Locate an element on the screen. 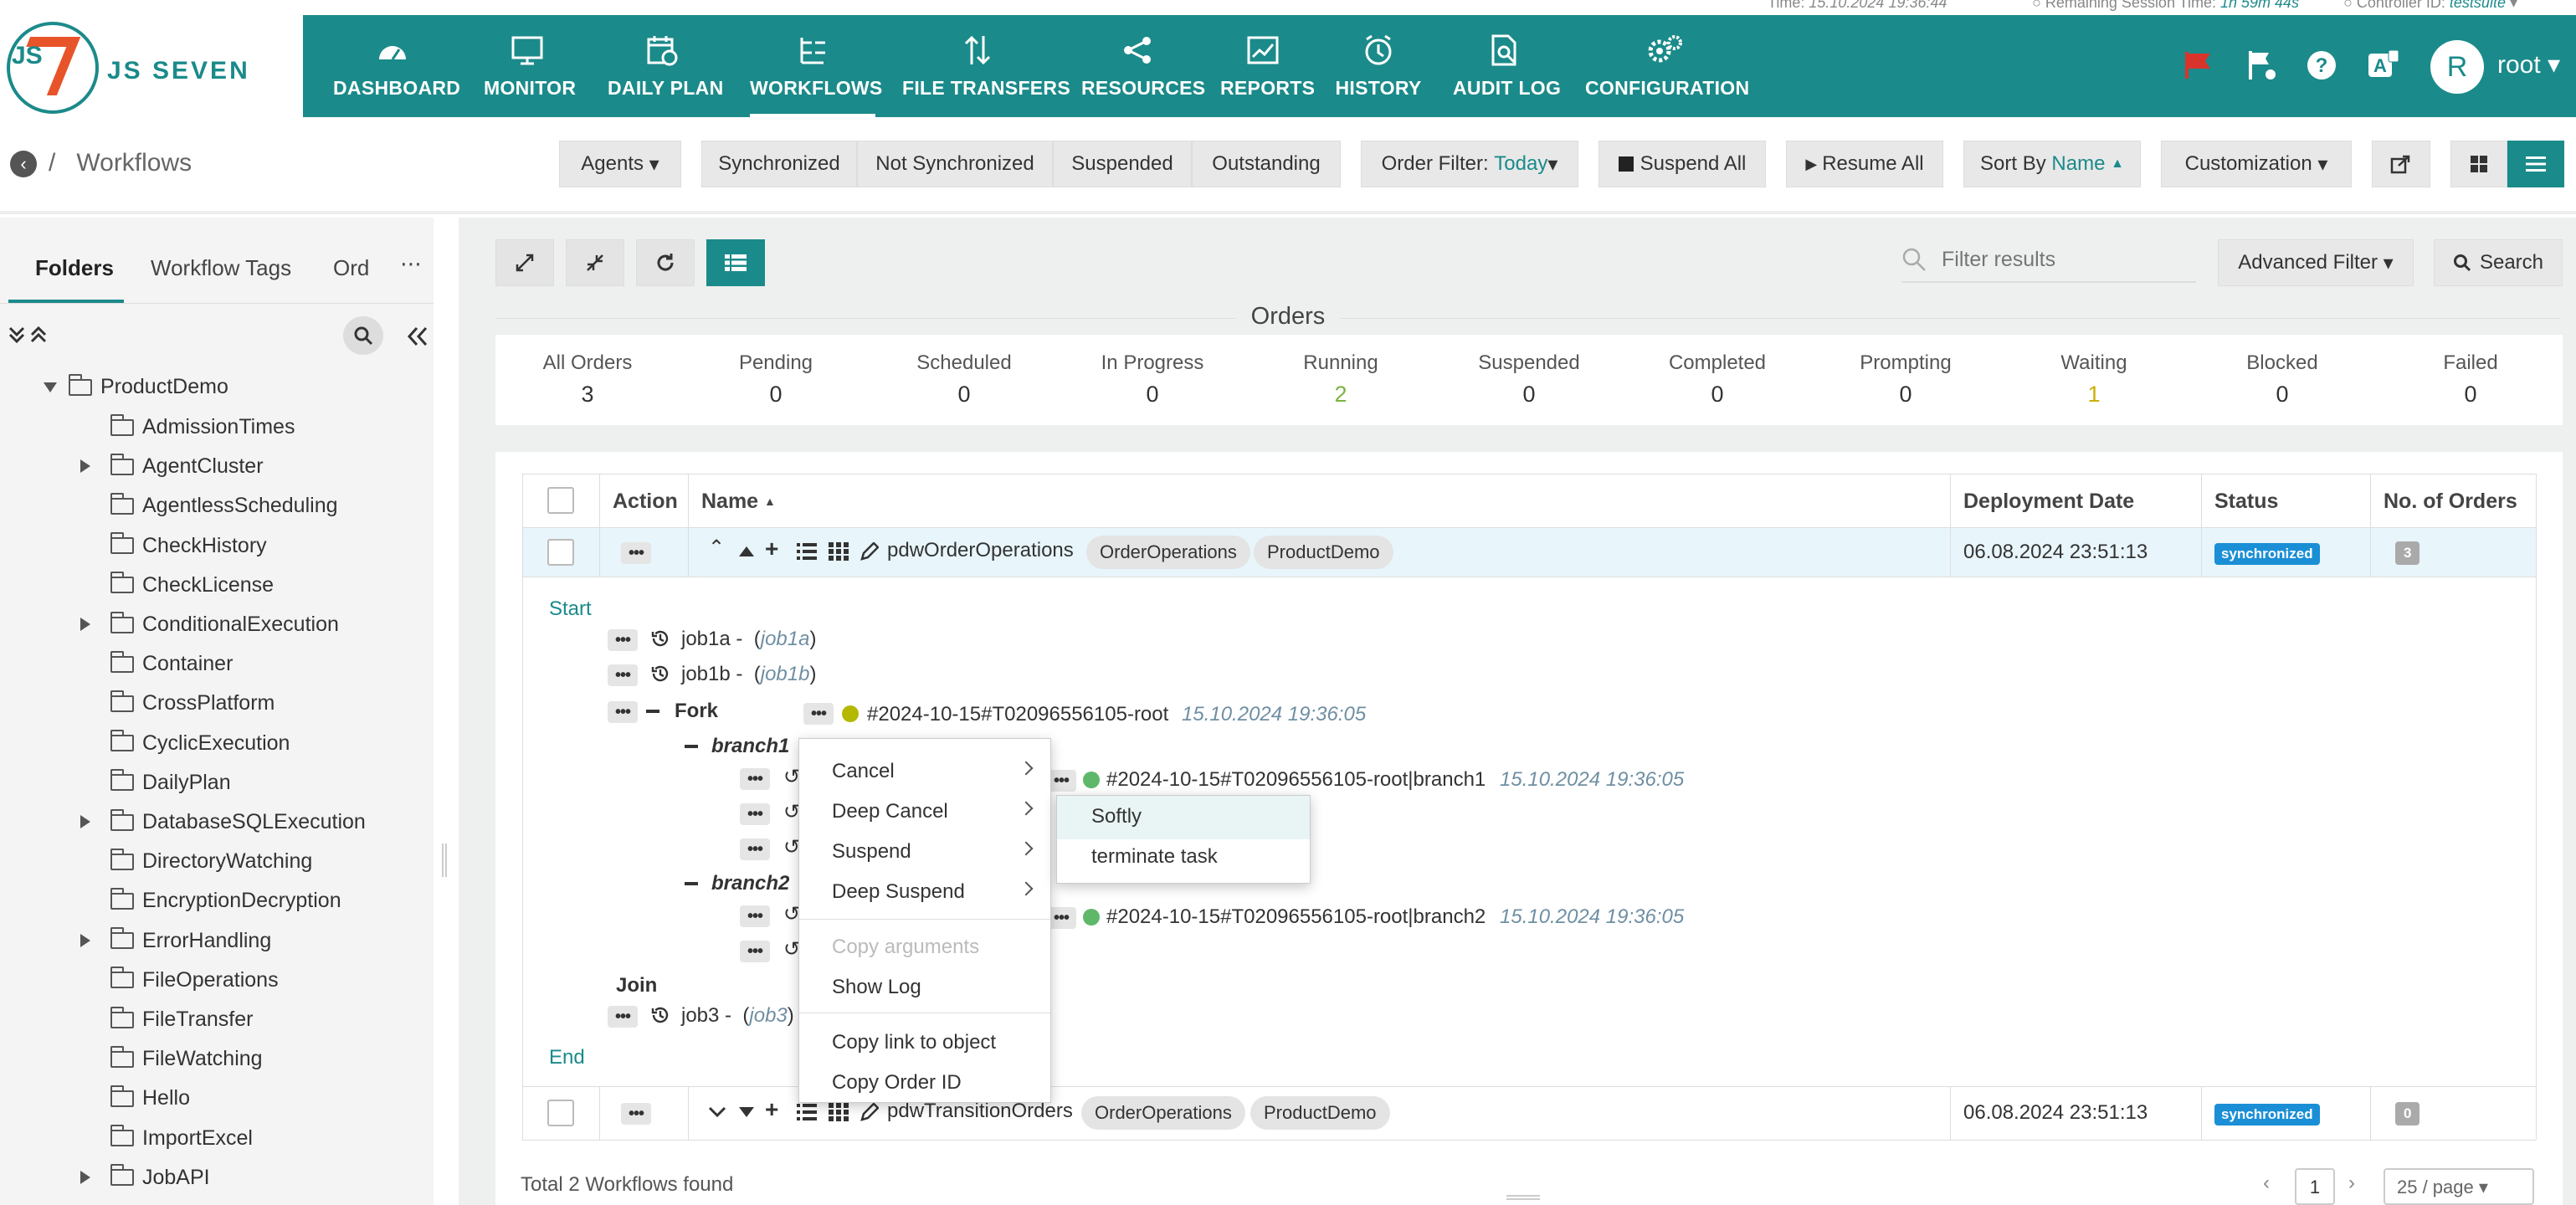 Image resolution: width=2576 pixels, height=1205 pixels. column-header-deployment-date: Deployment Date is located at coordinates (2048, 501).